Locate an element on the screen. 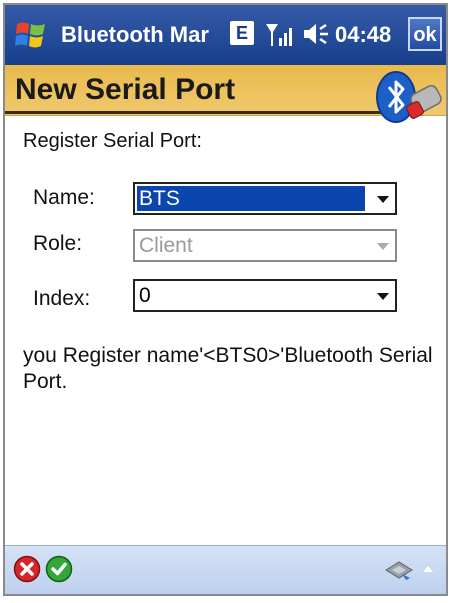 Image resolution: width=455 pixels, height=603 pixels. clock: 04:48 is located at coordinates (363, 35).